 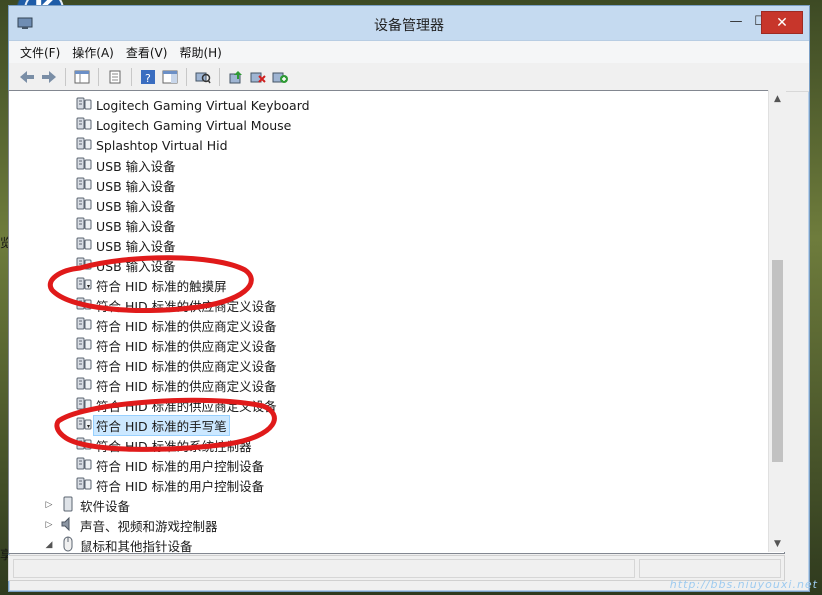 I want to click on menu-file: 文件(F), so click(x=41, y=52).